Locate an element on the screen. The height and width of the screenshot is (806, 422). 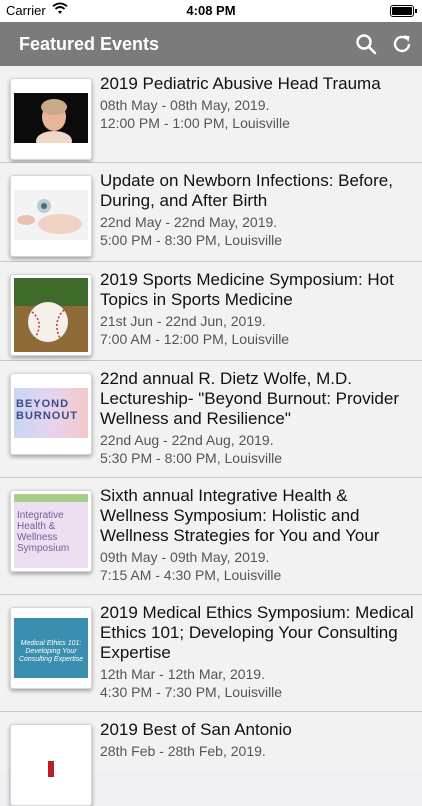
event-time-location: 7:00 AM - 12:00 PM, Louisville is located at coordinates (195, 339).